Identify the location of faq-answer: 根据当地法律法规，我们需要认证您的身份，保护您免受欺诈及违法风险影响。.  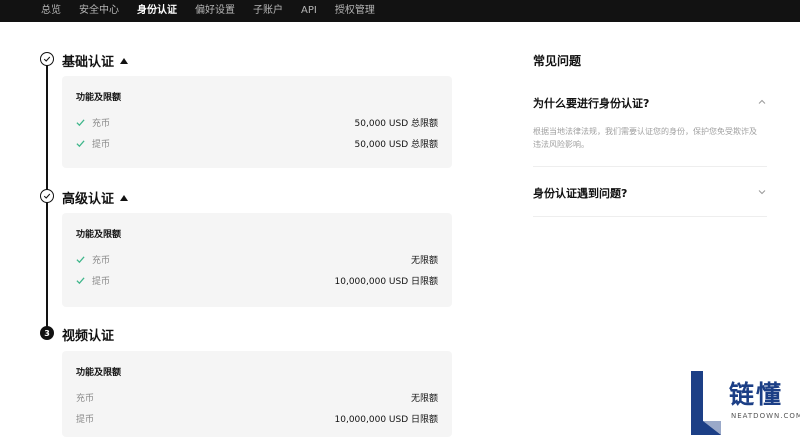
(645, 138).